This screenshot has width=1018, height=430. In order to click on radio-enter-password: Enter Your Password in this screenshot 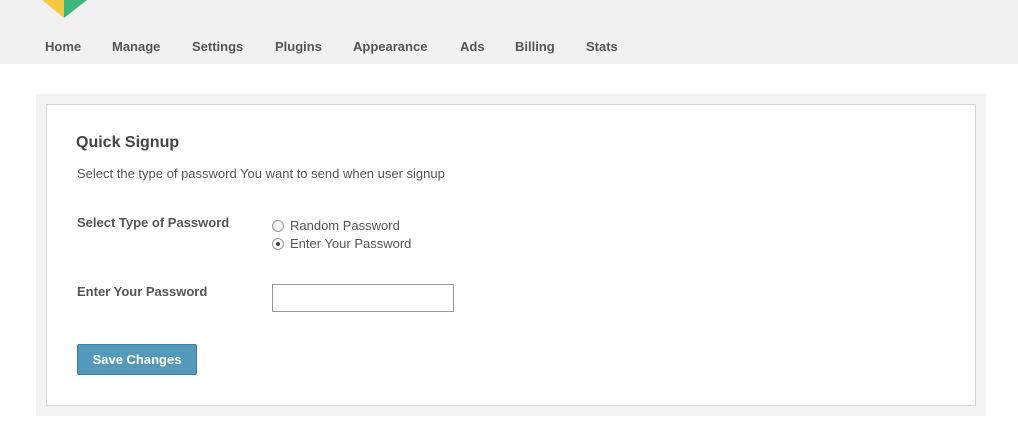, I will do `click(341, 243)`.